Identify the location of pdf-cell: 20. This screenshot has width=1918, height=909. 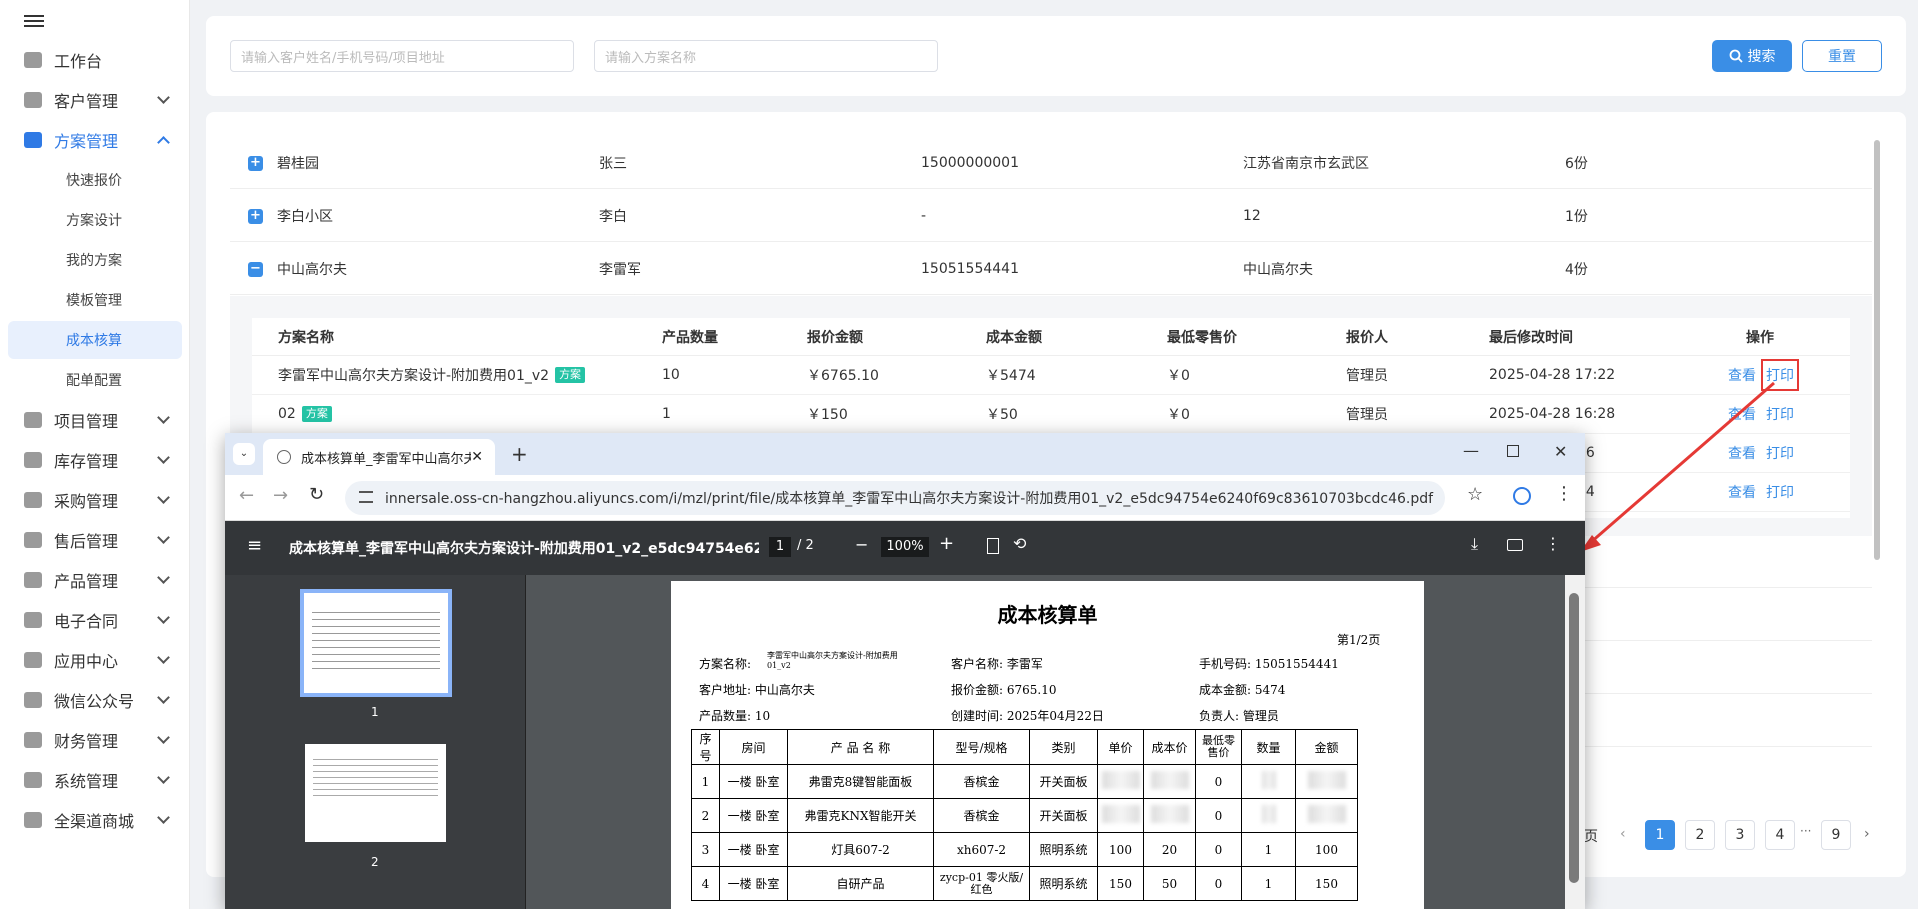
(1169, 849).